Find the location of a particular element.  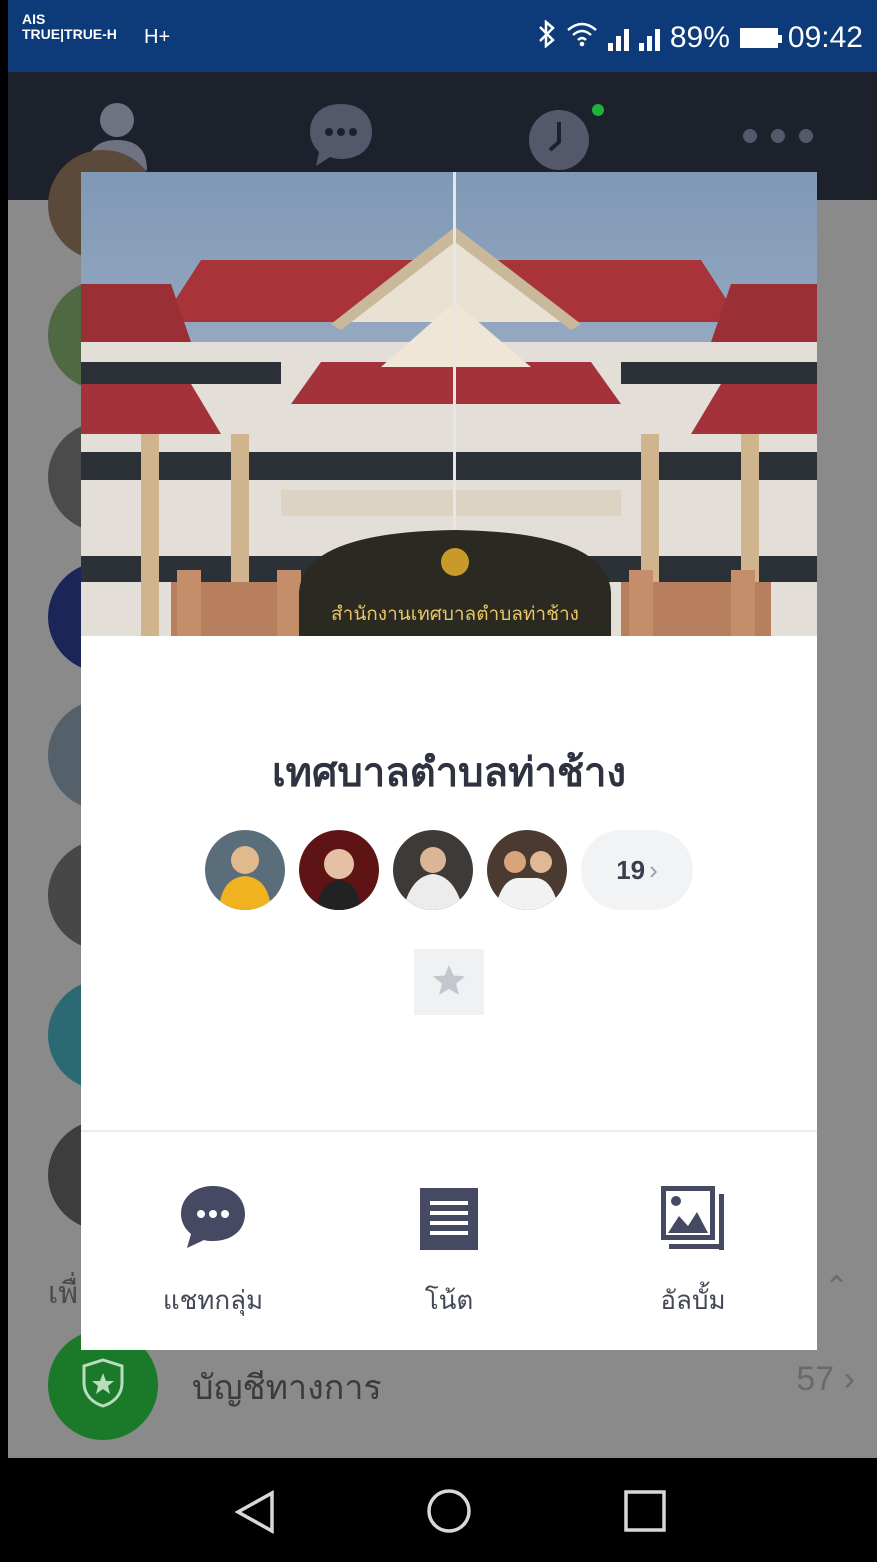

home-circle-icon is located at coordinates (449, 1513).